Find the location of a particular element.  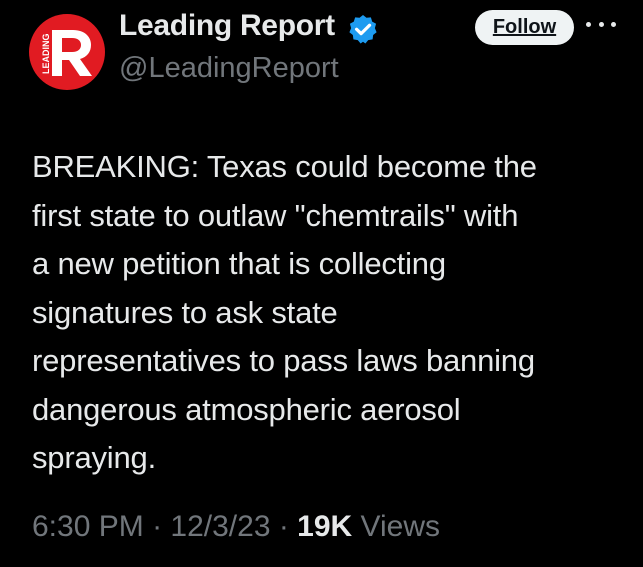

avatar: LEADING is located at coordinates (67, 52).